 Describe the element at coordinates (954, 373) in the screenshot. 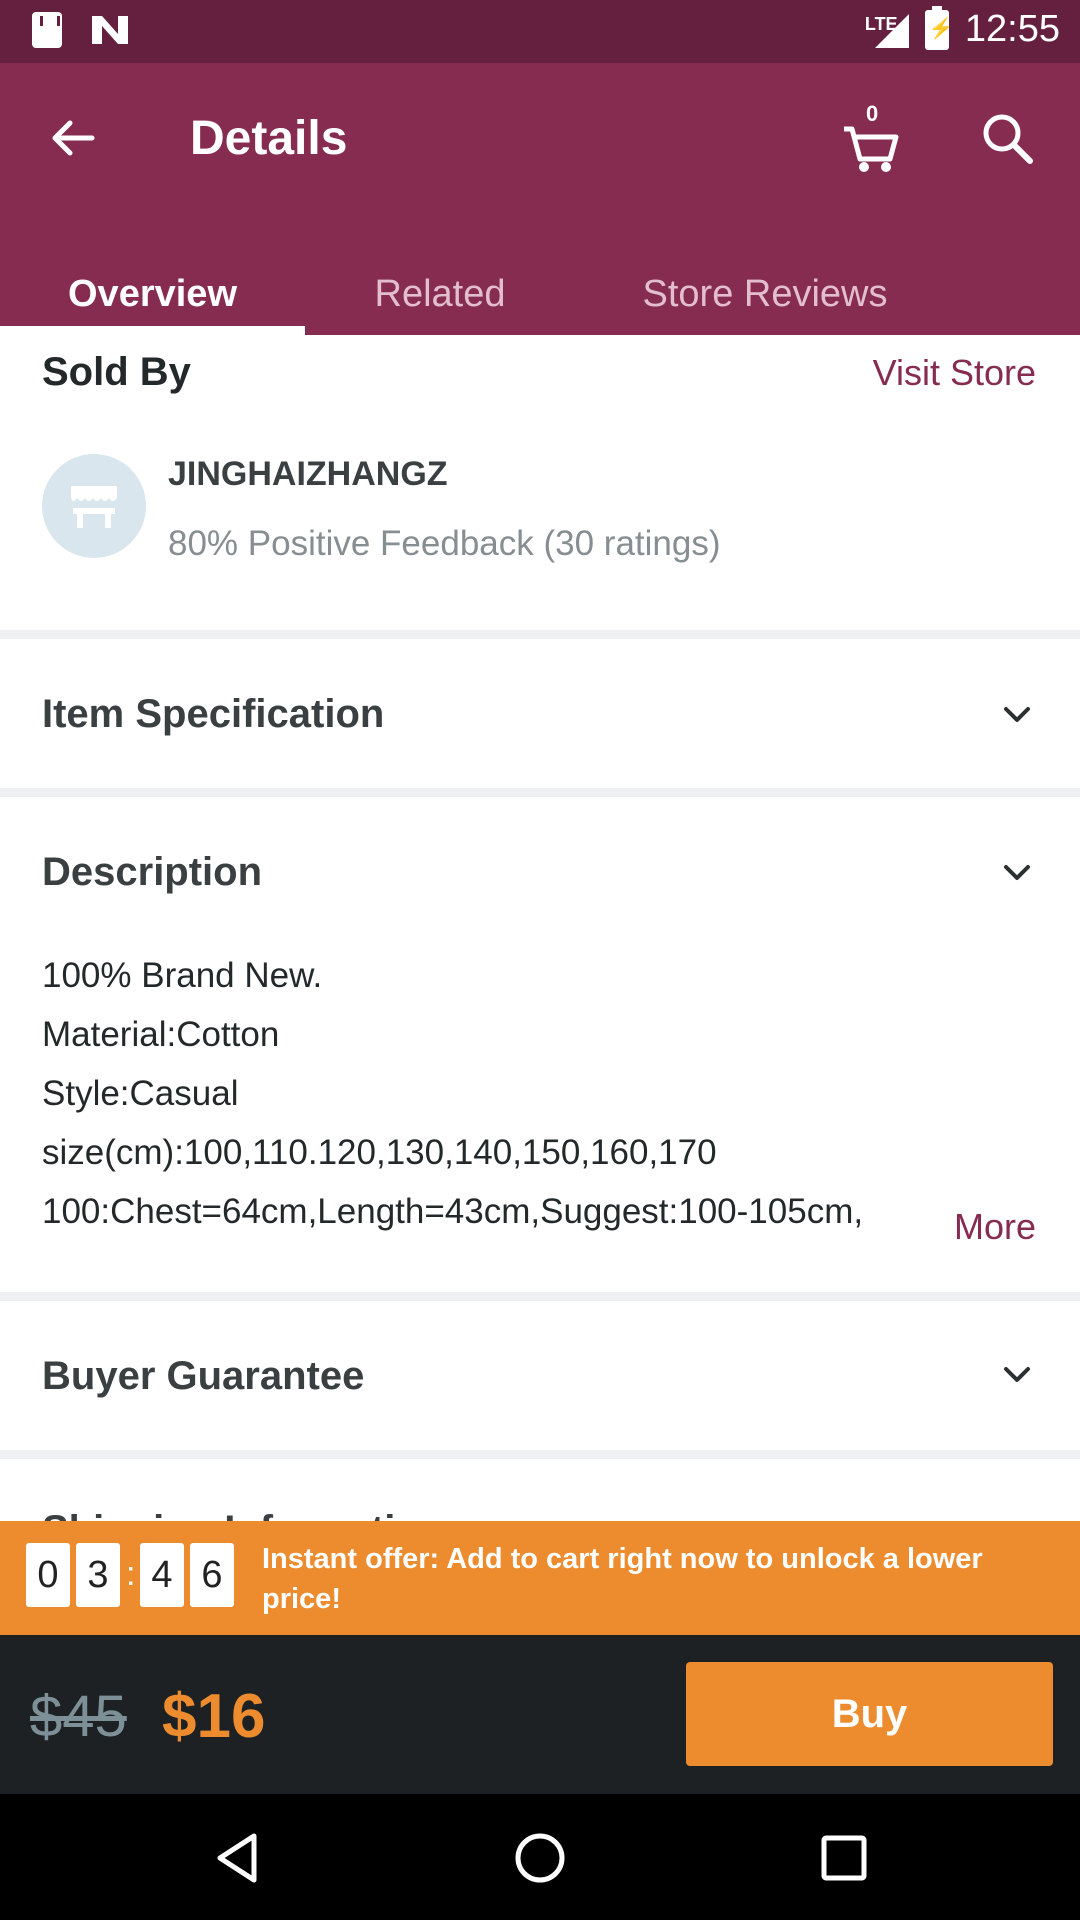

I see `visit-store-link: Visit Store` at that location.